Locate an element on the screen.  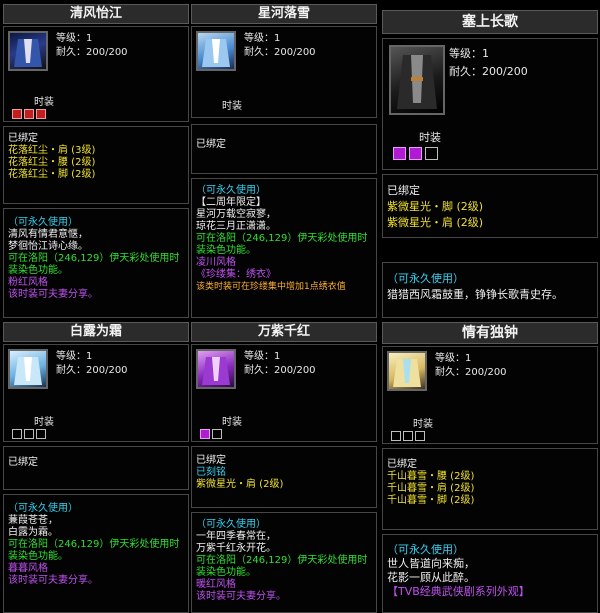
set-line: 千山暮雪・腰 (2级) is located at coordinates (431, 476).